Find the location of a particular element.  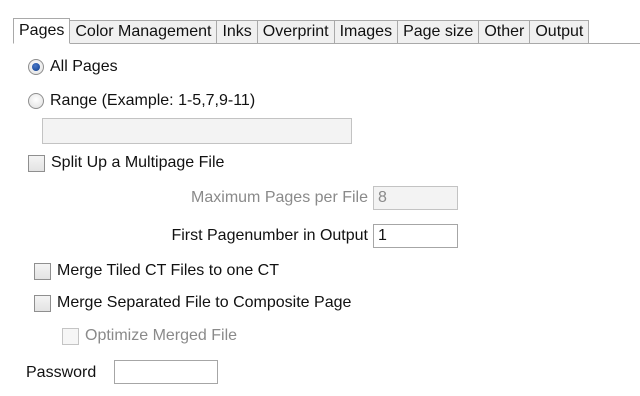

tab-color-management: Color Management is located at coordinates (144, 32).